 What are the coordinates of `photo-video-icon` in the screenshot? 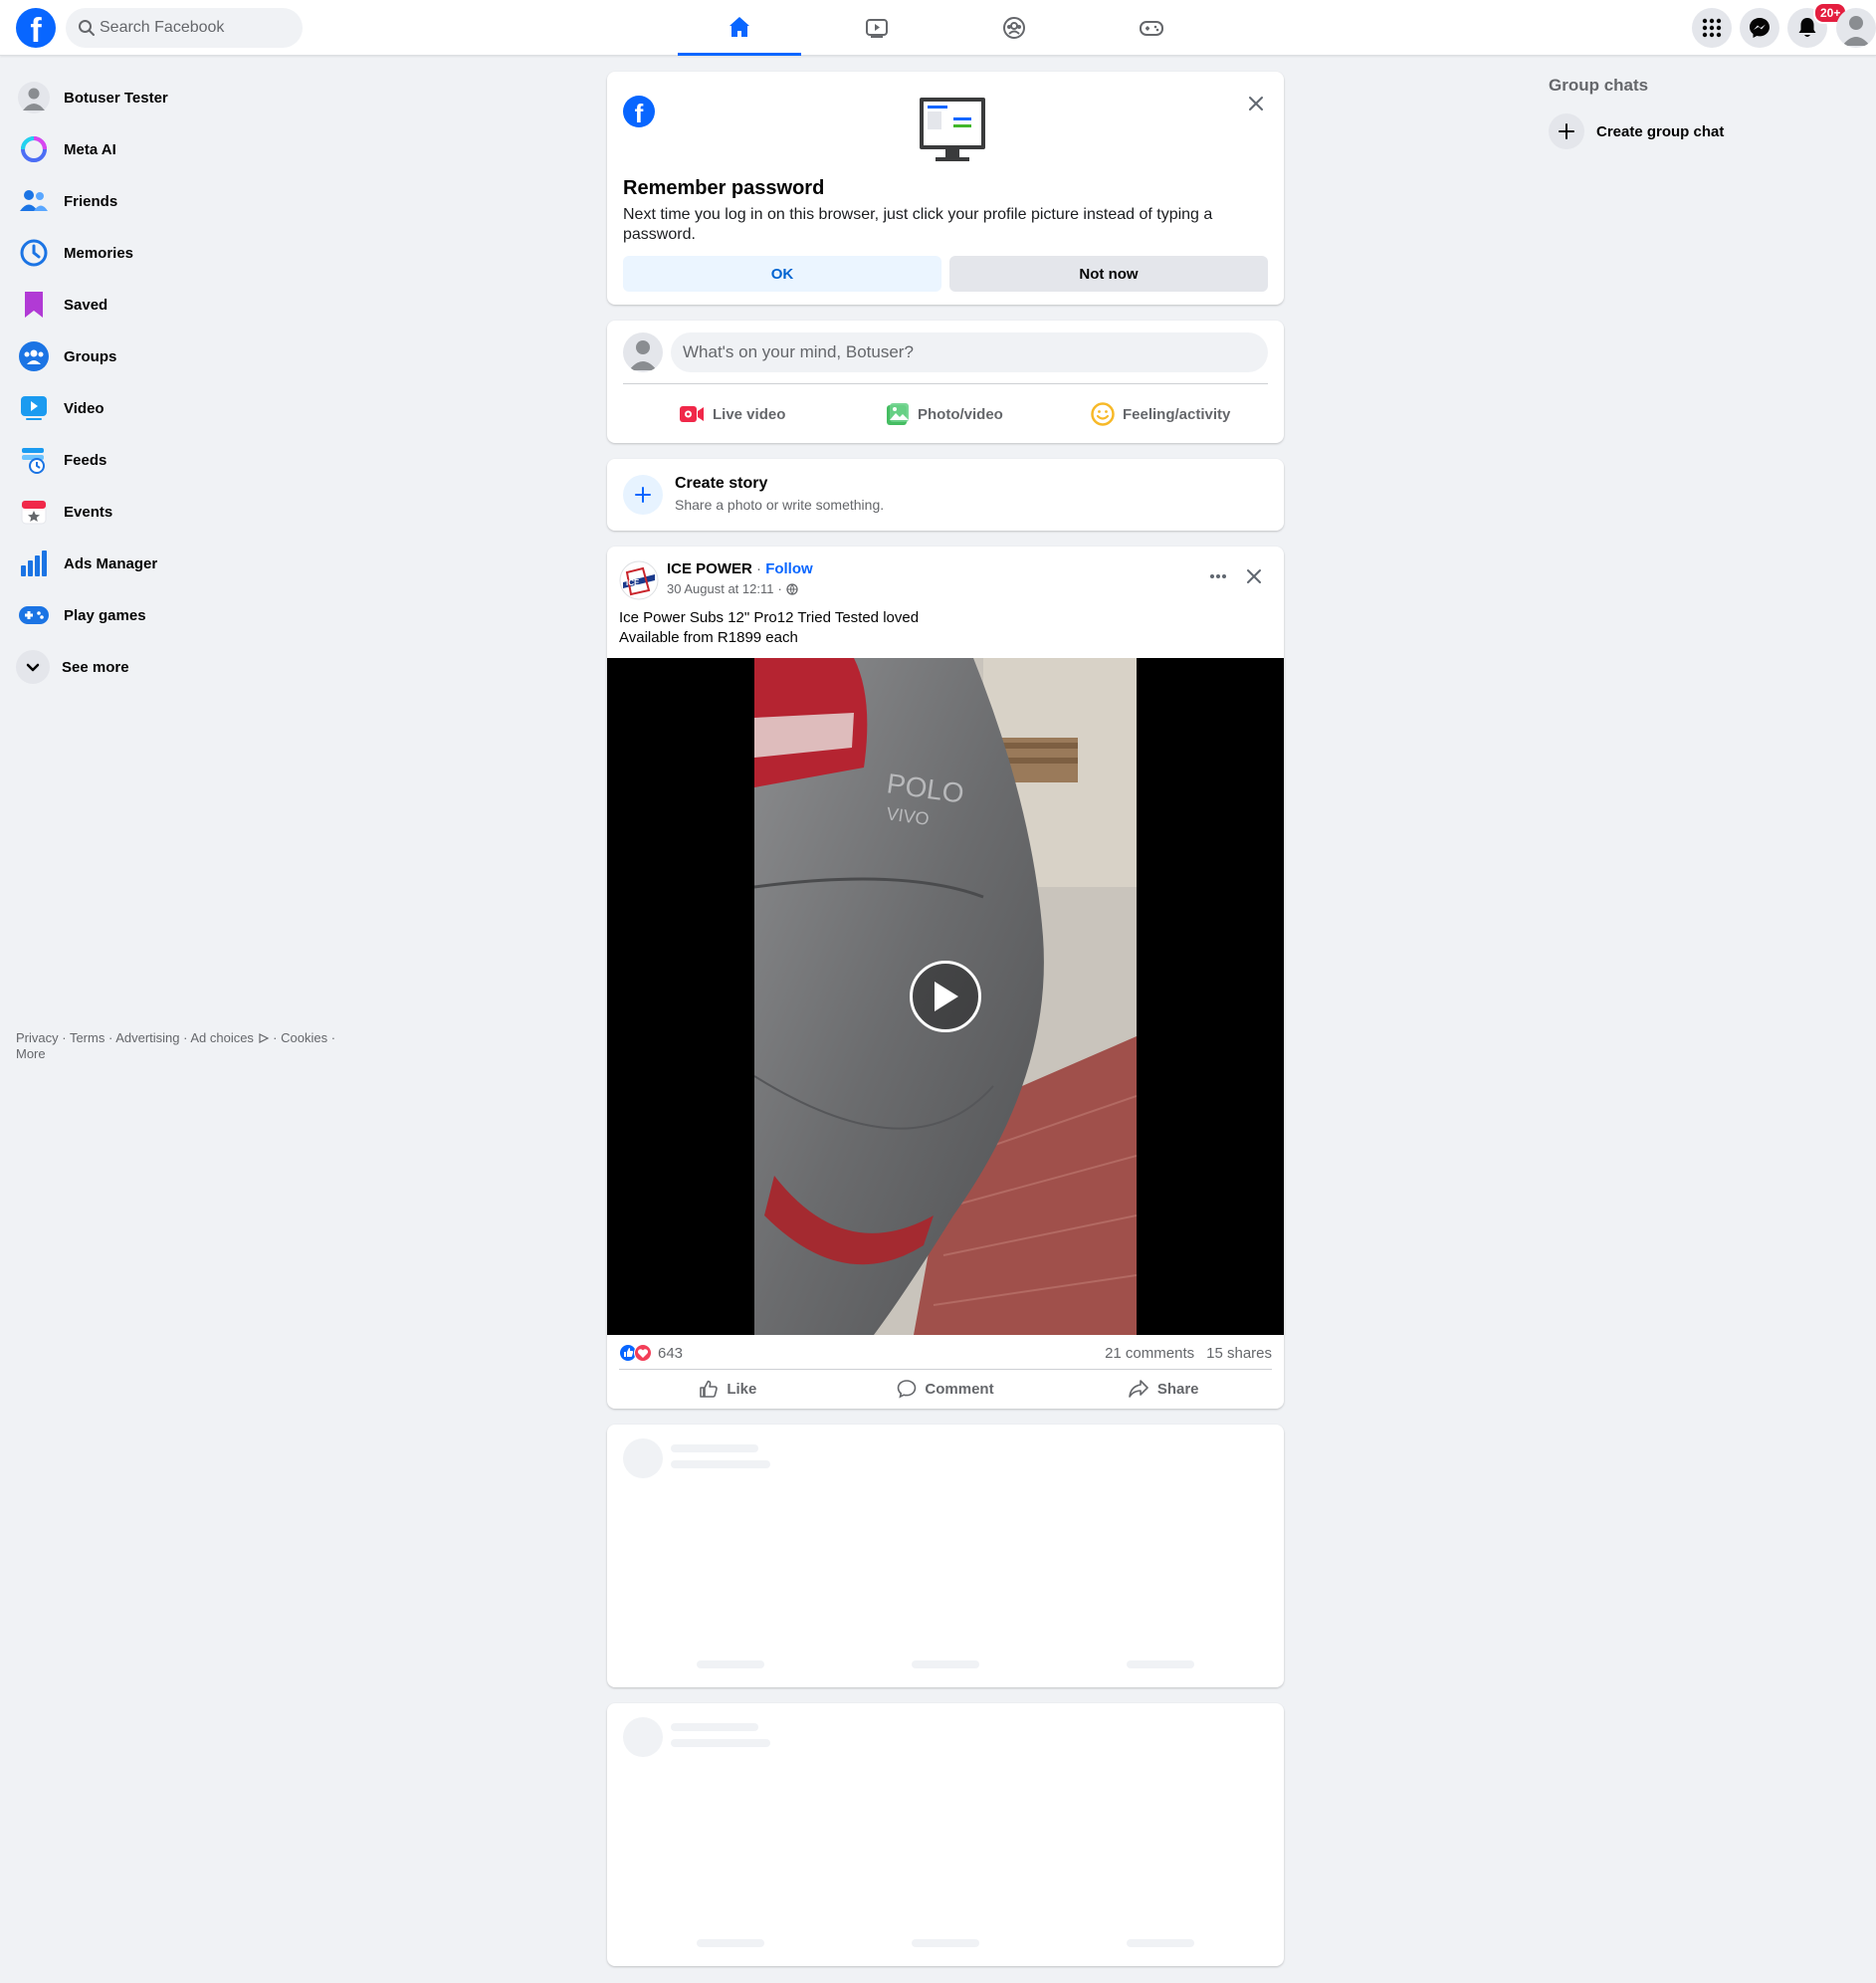 It's located at (898, 414).